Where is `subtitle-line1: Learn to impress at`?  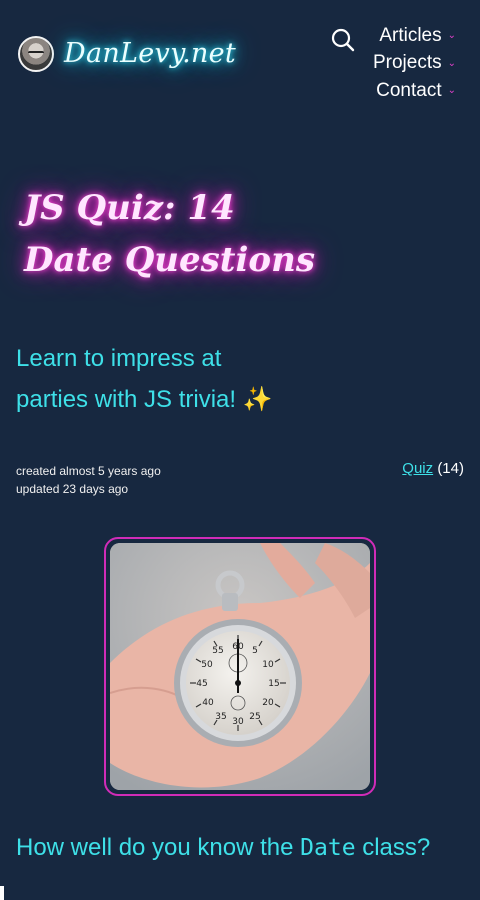
subtitle-line1: Learn to impress at is located at coordinates (119, 358).